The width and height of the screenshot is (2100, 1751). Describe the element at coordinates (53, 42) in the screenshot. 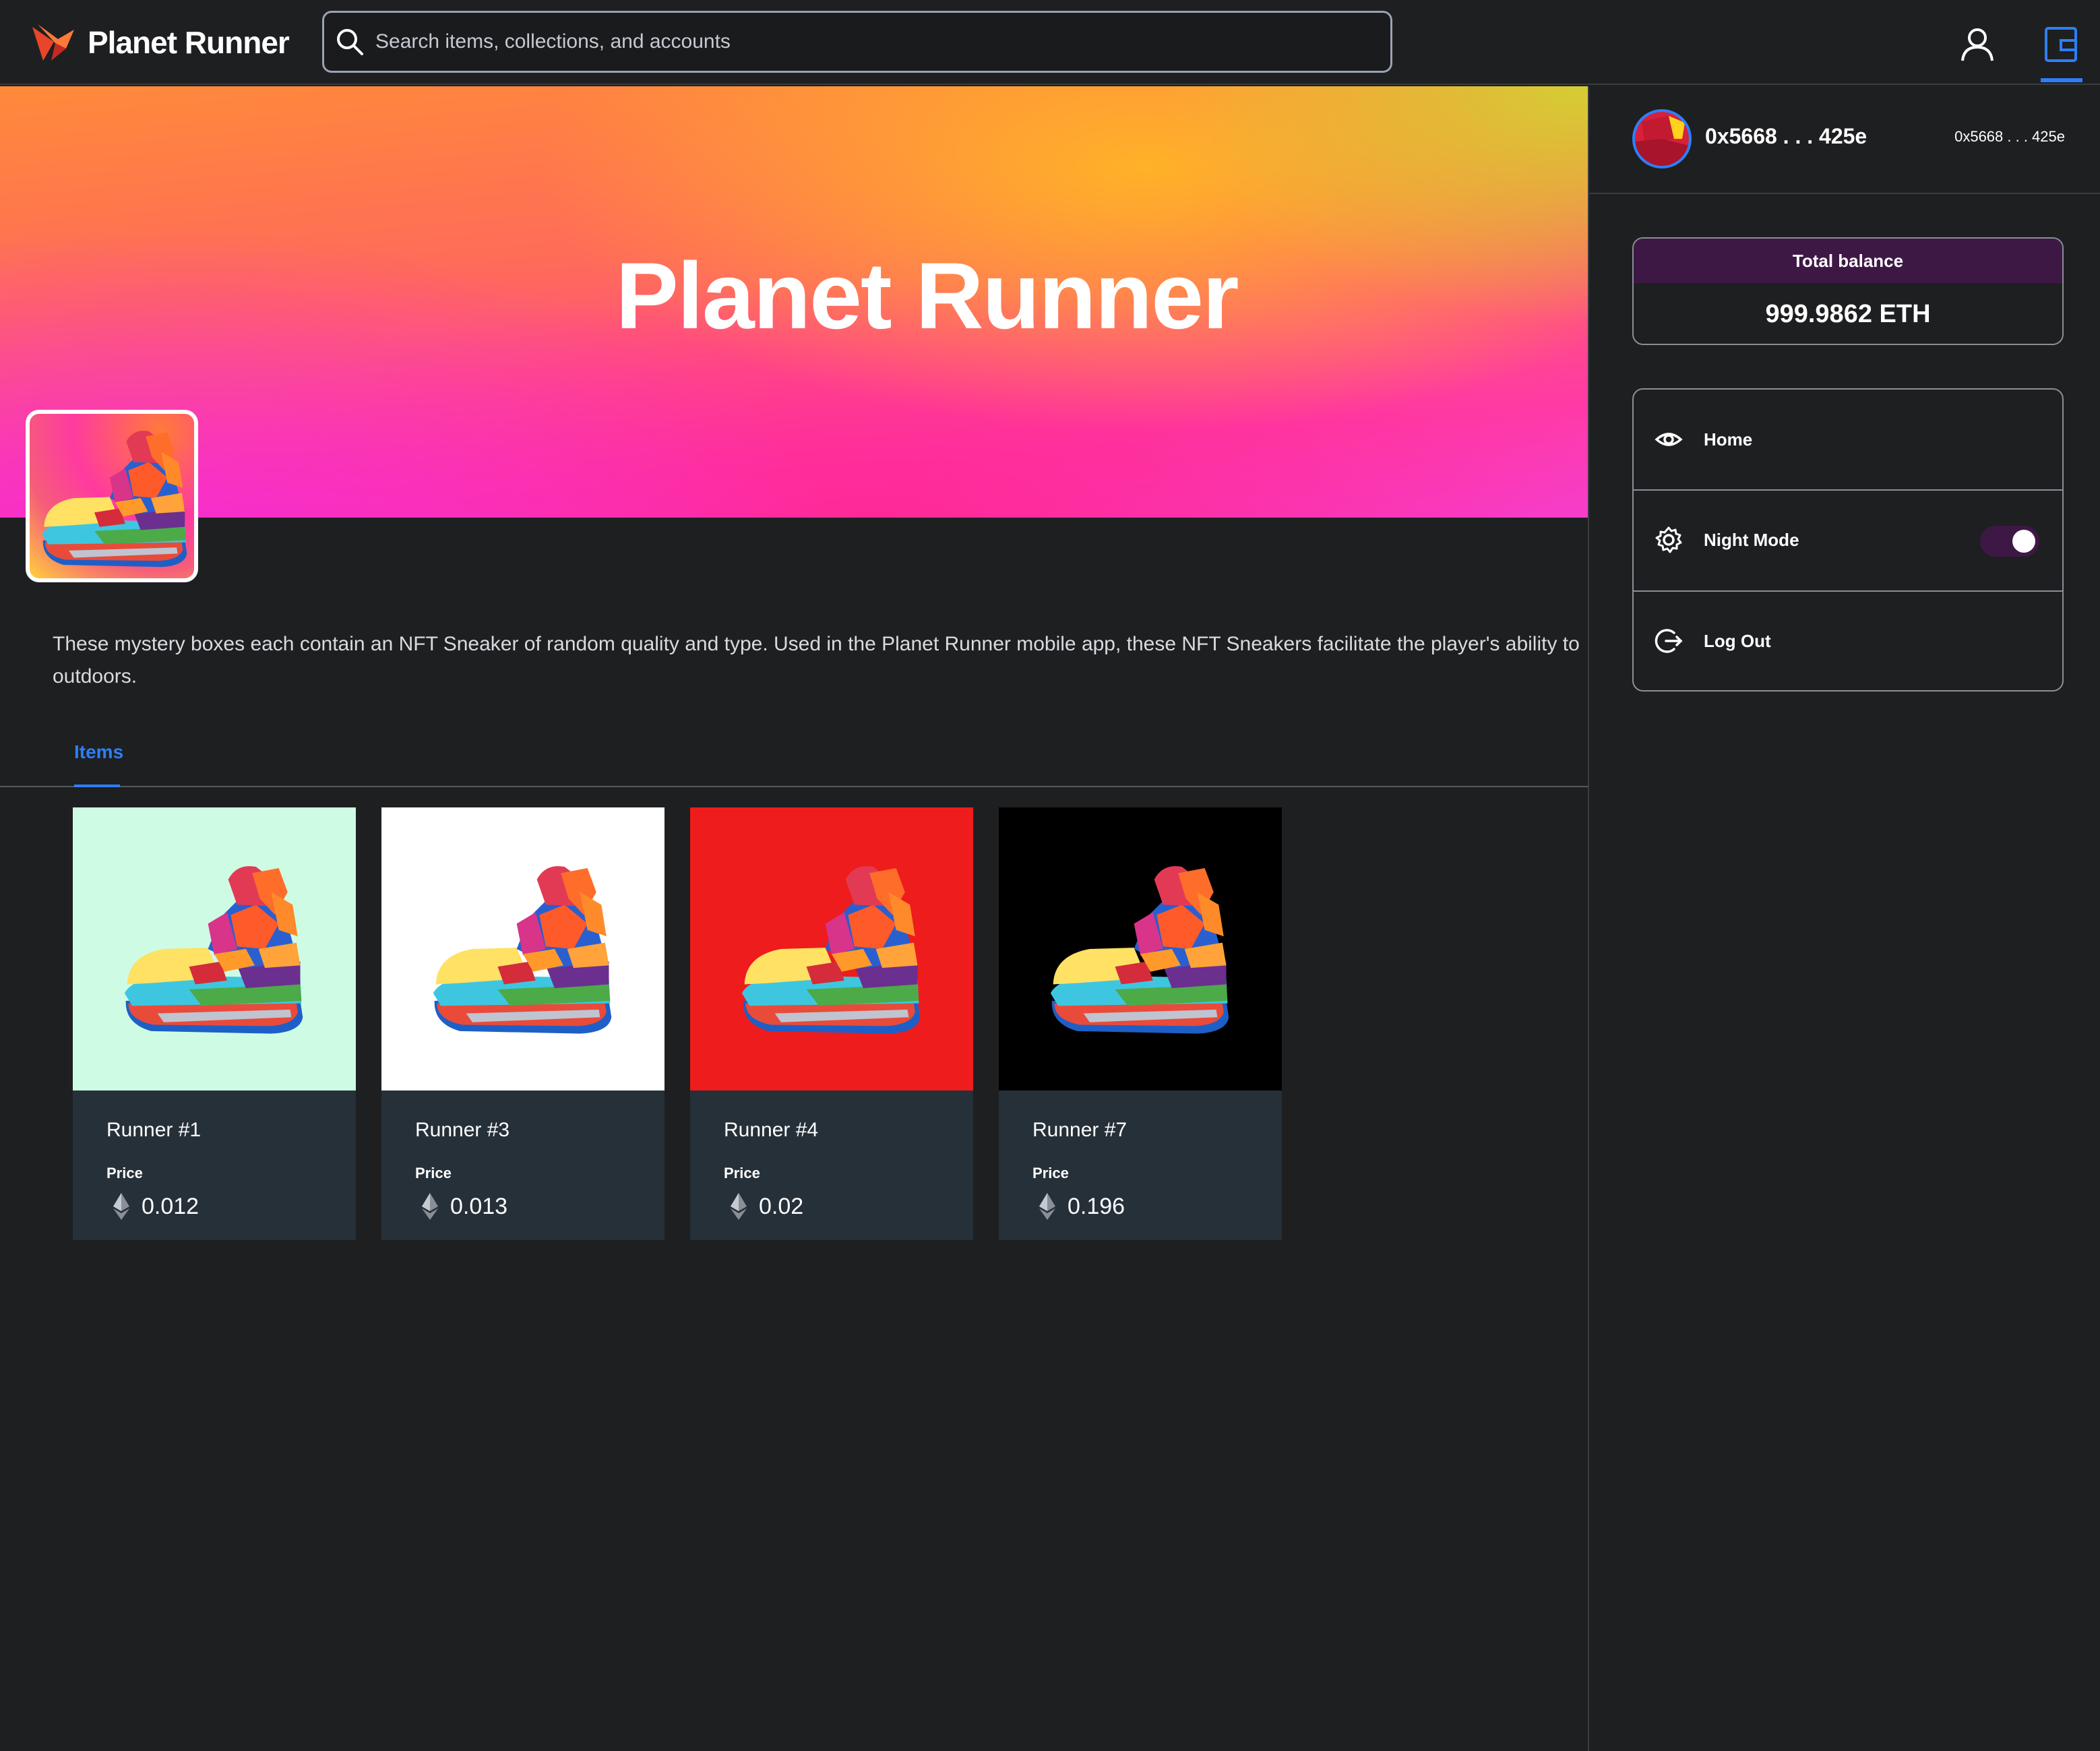

I see `planet-runner-logo-icon` at that location.